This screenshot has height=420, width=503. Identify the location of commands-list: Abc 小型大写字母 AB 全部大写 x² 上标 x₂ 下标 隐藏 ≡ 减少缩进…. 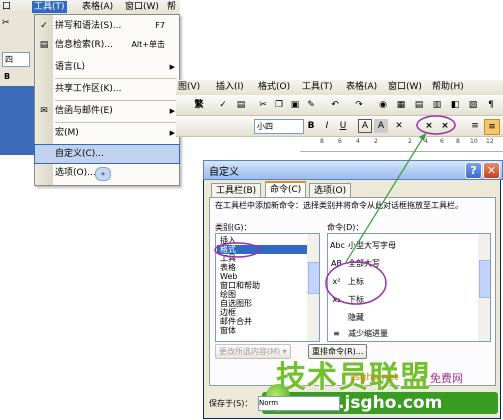
(409, 287).